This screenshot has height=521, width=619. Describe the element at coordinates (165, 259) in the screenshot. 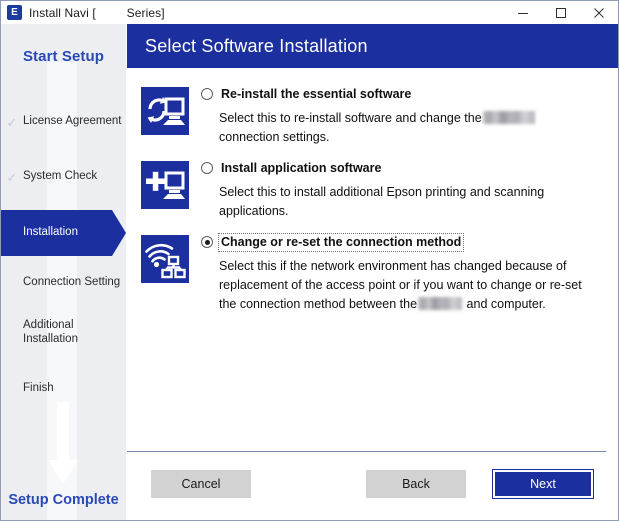

I see `network-connection-icon` at that location.